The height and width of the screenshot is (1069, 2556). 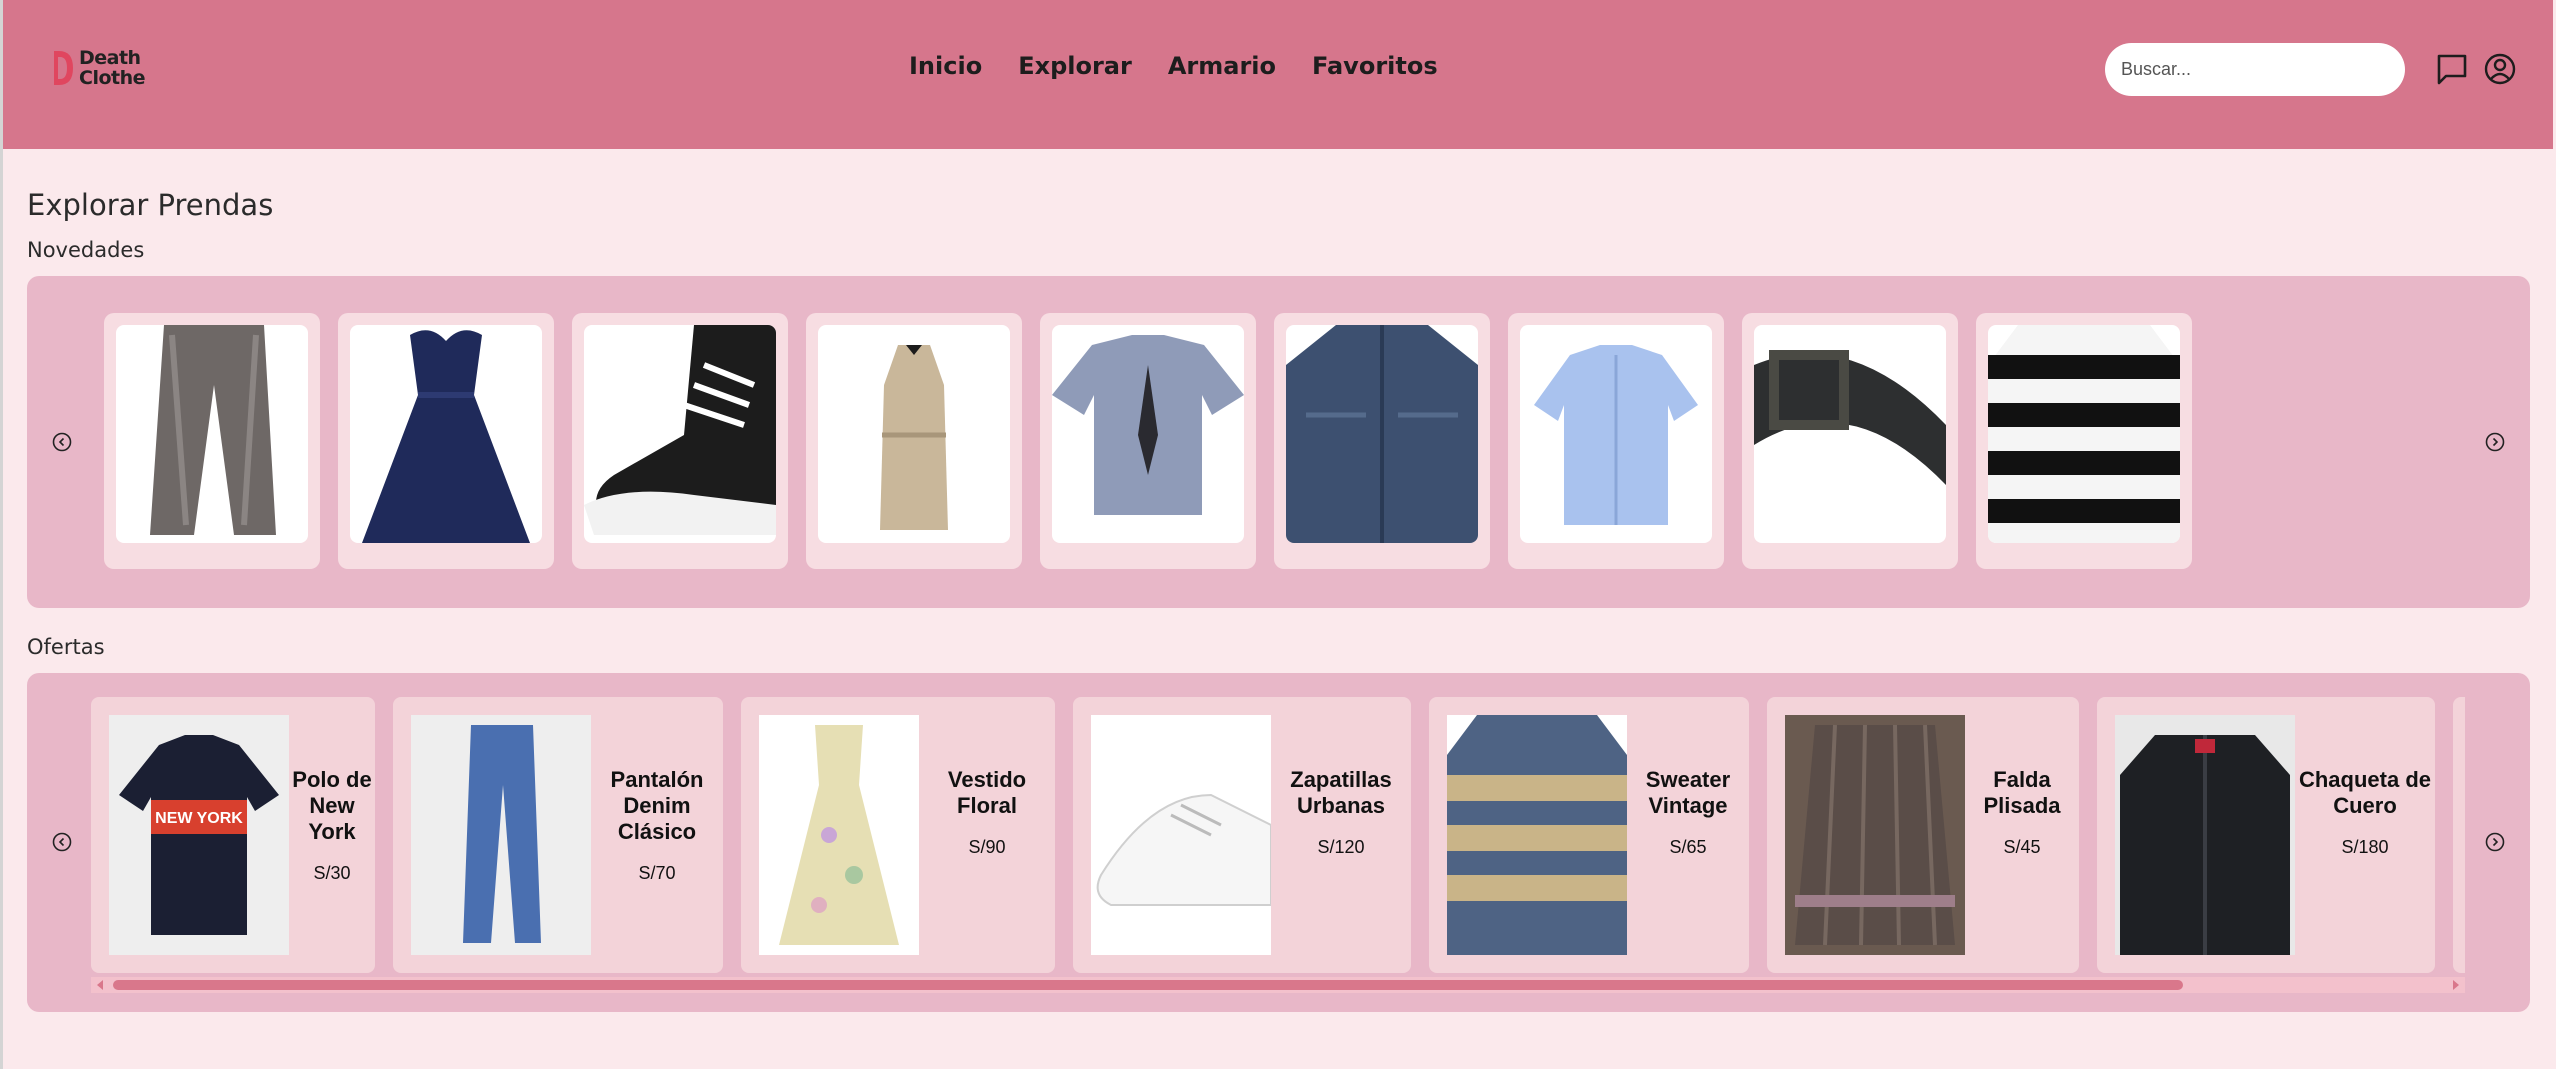 What do you see at coordinates (2452, 69) in the screenshot?
I see `chat-icon` at bounding box center [2452, 69].